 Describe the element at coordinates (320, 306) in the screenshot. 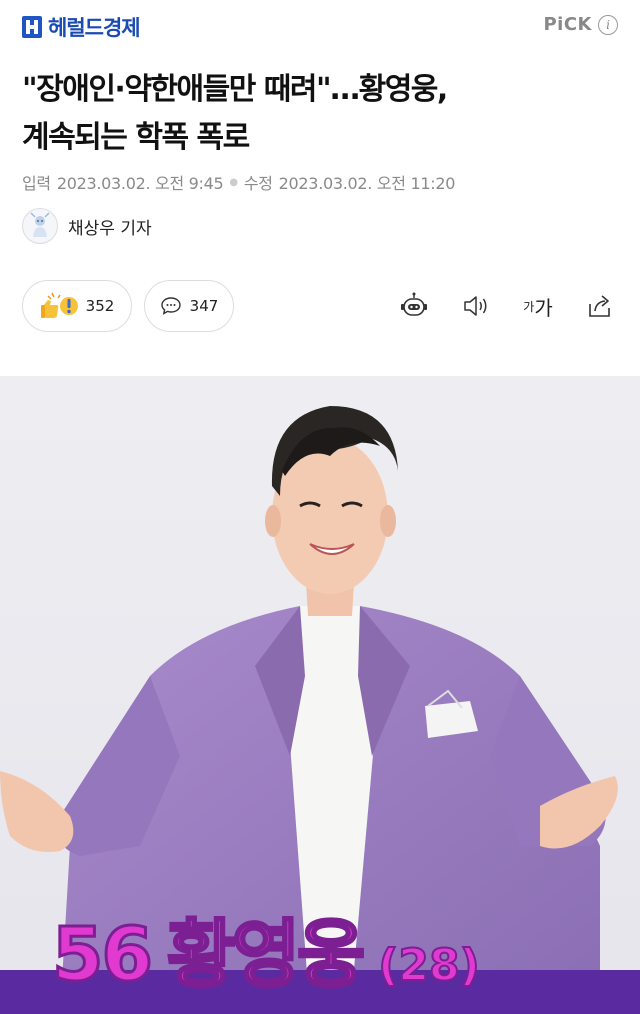

I see `action-bar: 352 347 가가` at that location.